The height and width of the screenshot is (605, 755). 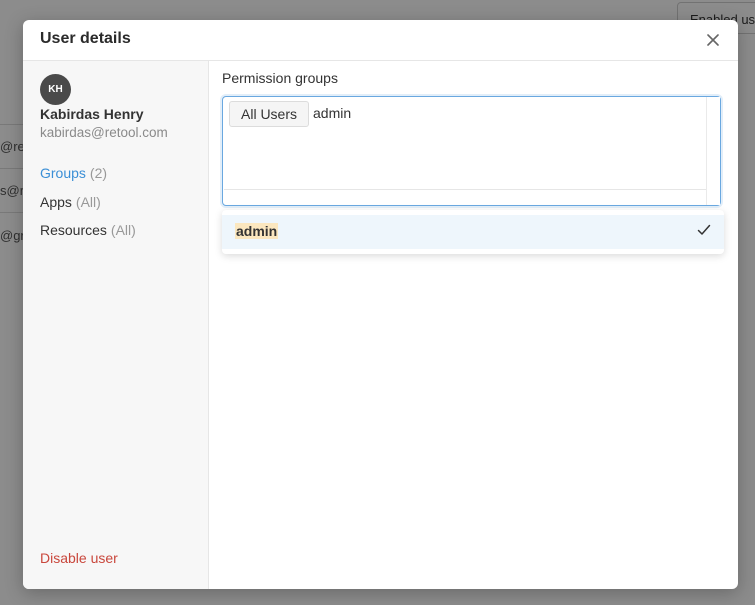 I want to click on group-search-input, so click(x=463, y=113).